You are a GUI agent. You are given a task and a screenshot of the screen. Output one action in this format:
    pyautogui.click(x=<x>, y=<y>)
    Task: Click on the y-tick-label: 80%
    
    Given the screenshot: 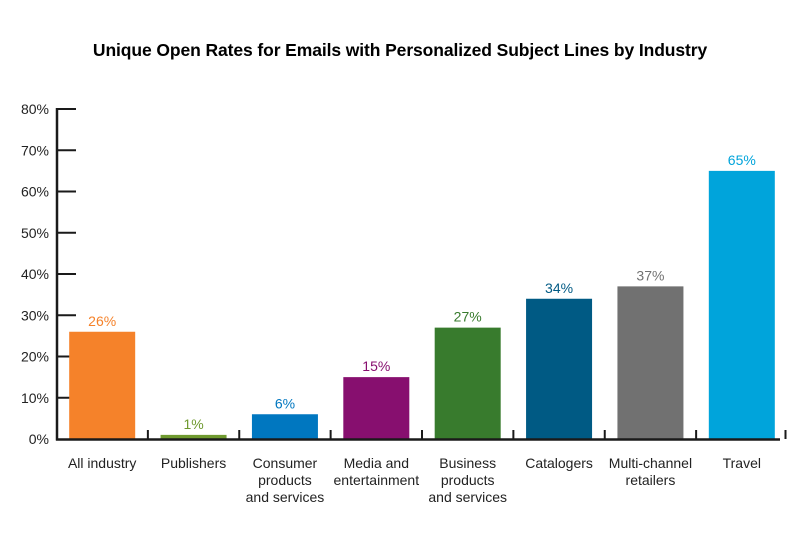 What is the action you would take?
    pyautogui.click(x=35, y=109)
    